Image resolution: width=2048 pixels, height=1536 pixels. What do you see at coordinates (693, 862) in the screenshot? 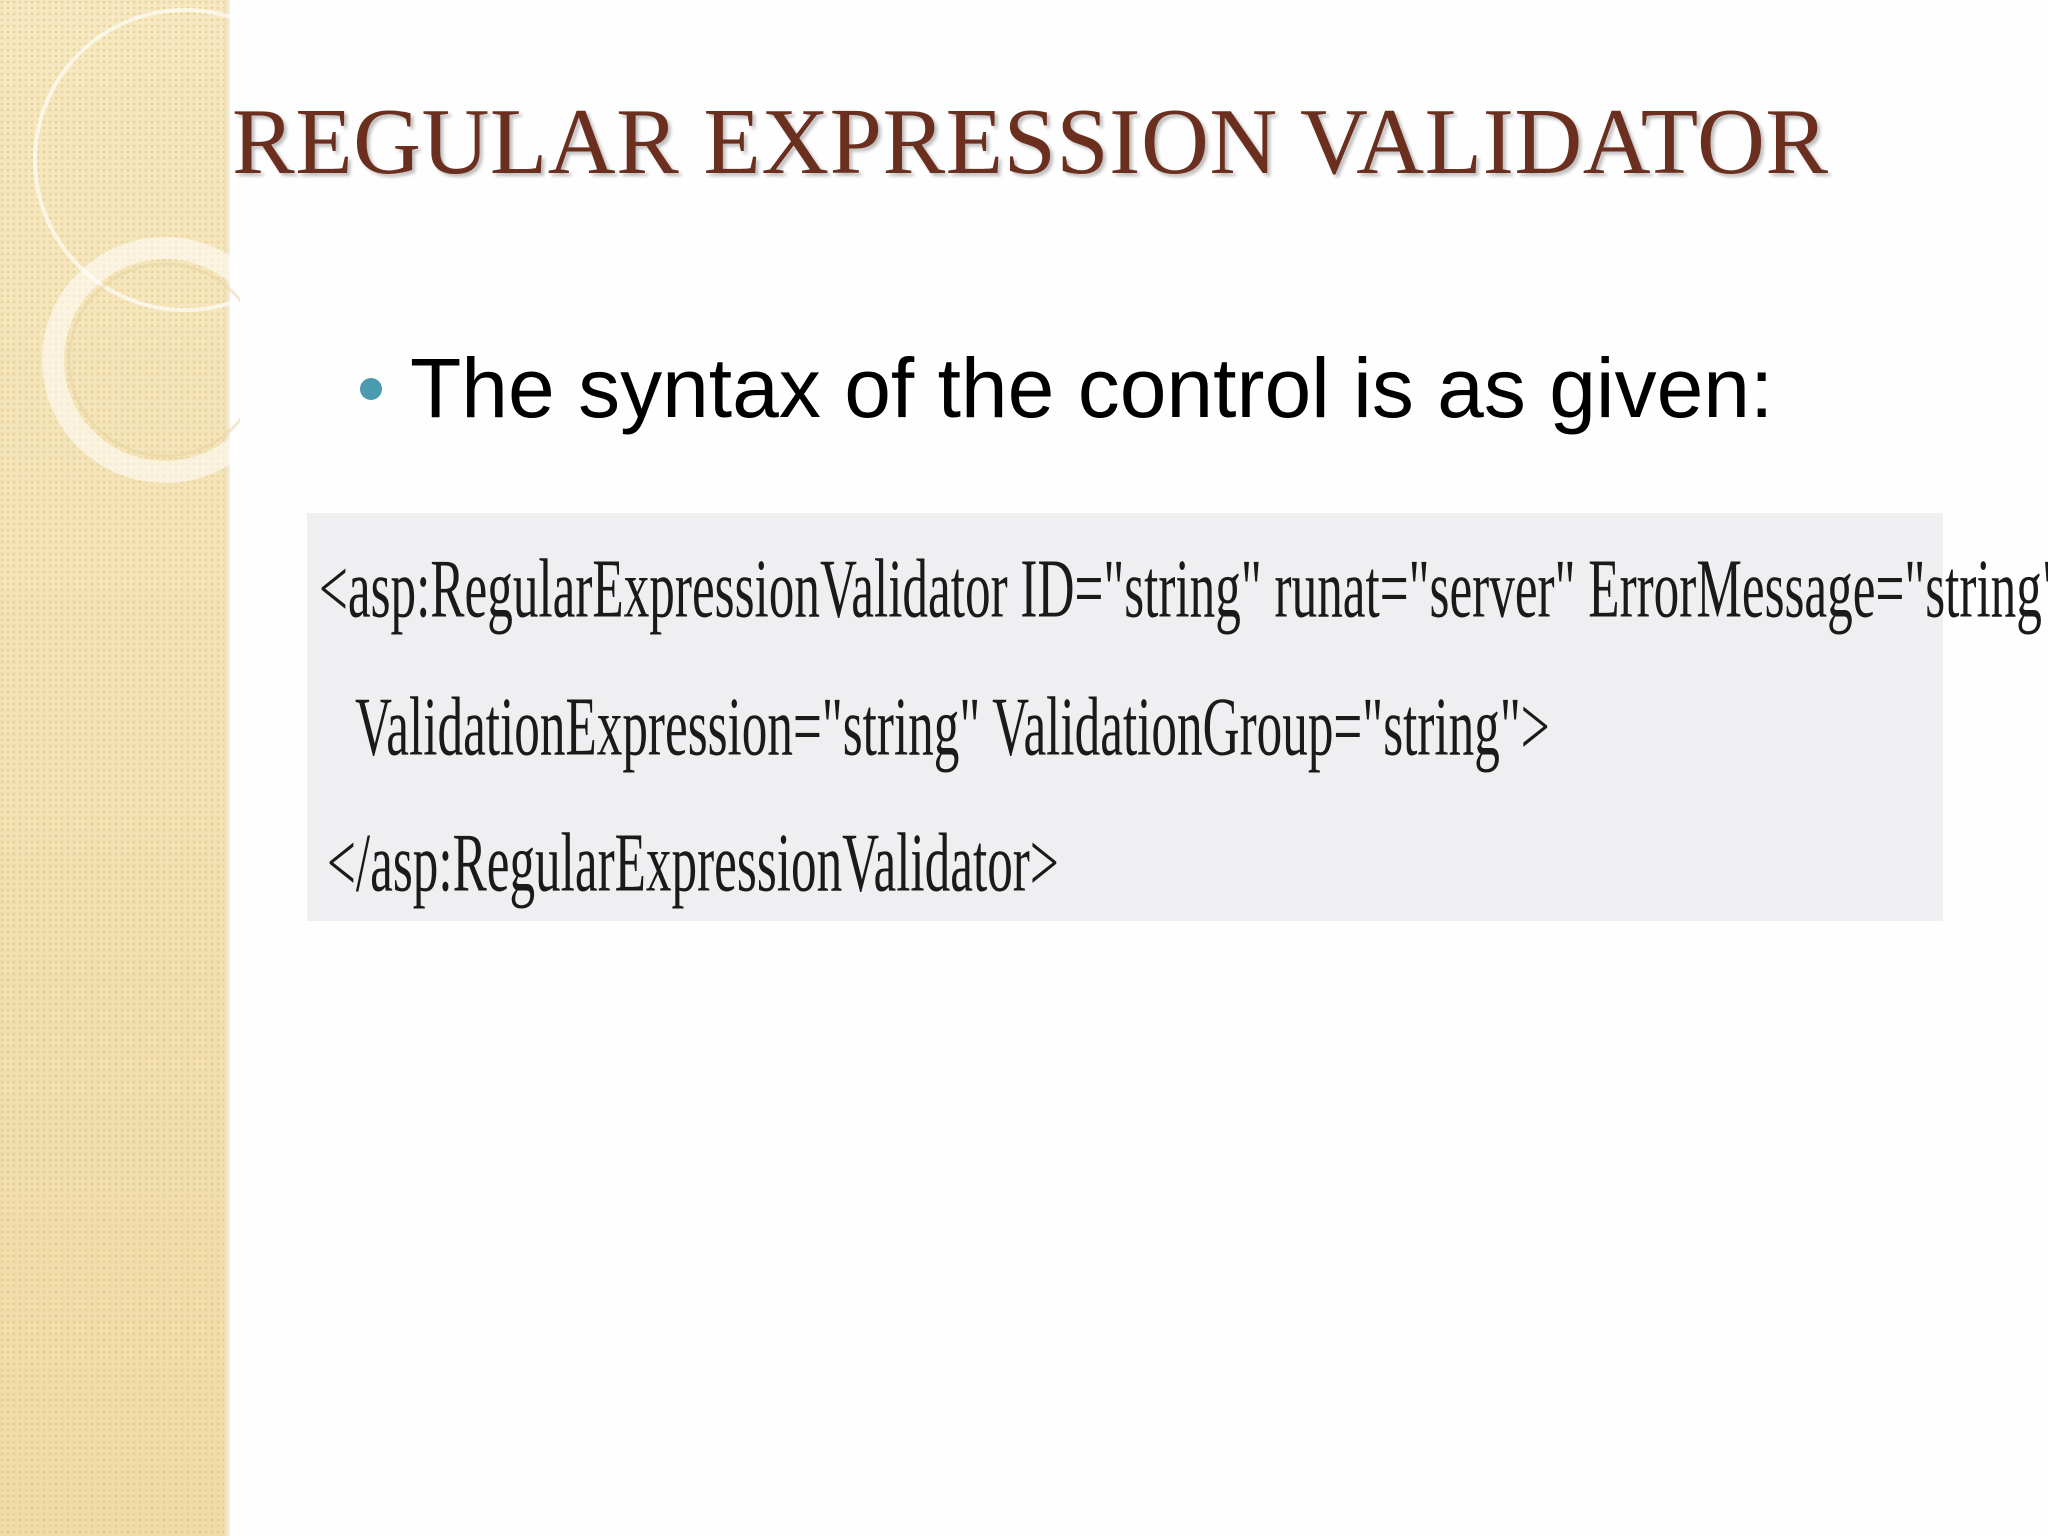
I see `code-line-3: </asp:RegularExpressionValidator>` at bounding box center [693, 862].